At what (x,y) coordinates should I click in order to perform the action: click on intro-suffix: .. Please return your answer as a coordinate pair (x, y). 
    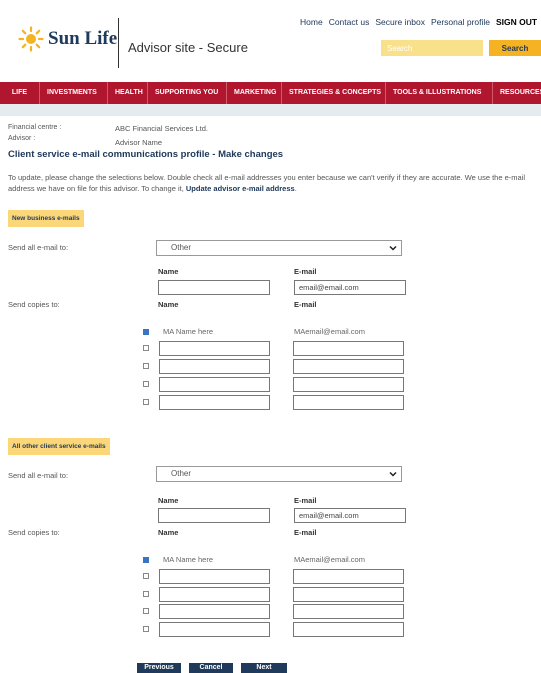
    Looking at the image, I should click on (295, 188).